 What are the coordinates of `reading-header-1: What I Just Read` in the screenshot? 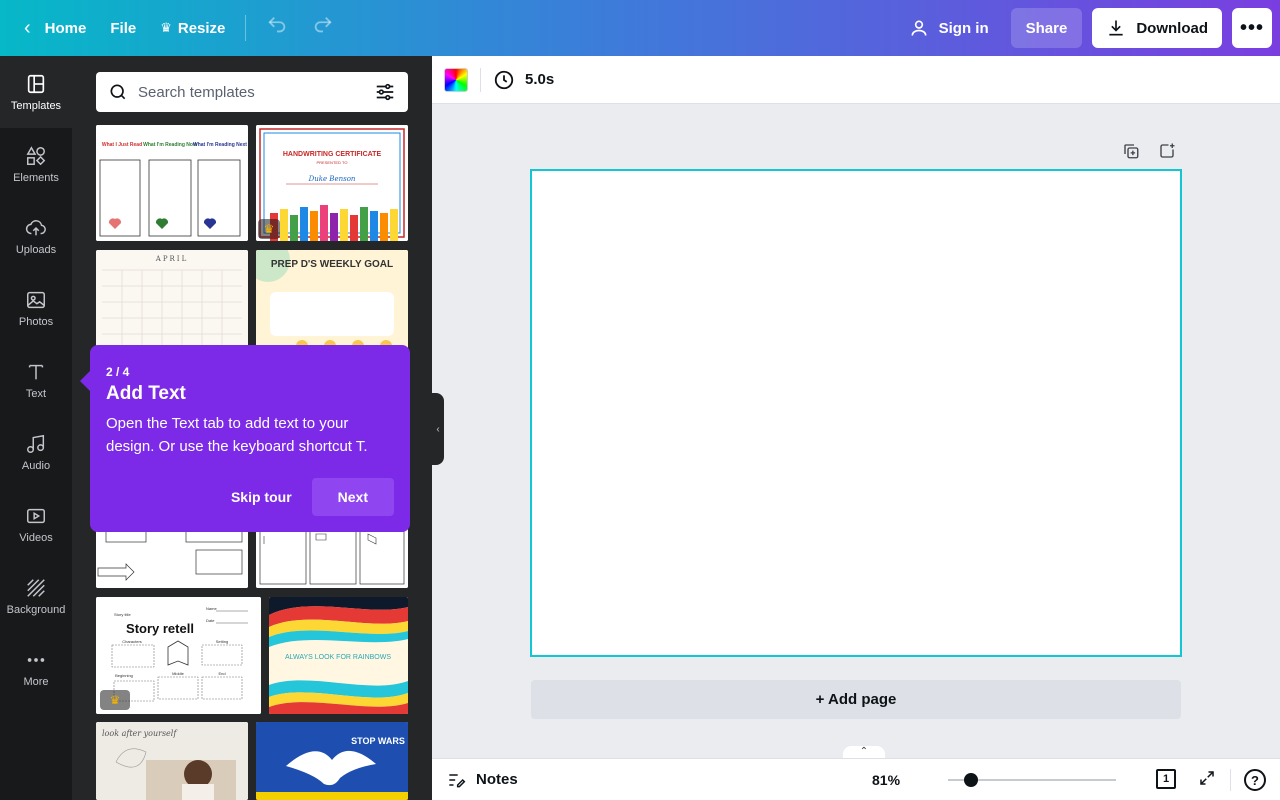 It's located at (122, 145).